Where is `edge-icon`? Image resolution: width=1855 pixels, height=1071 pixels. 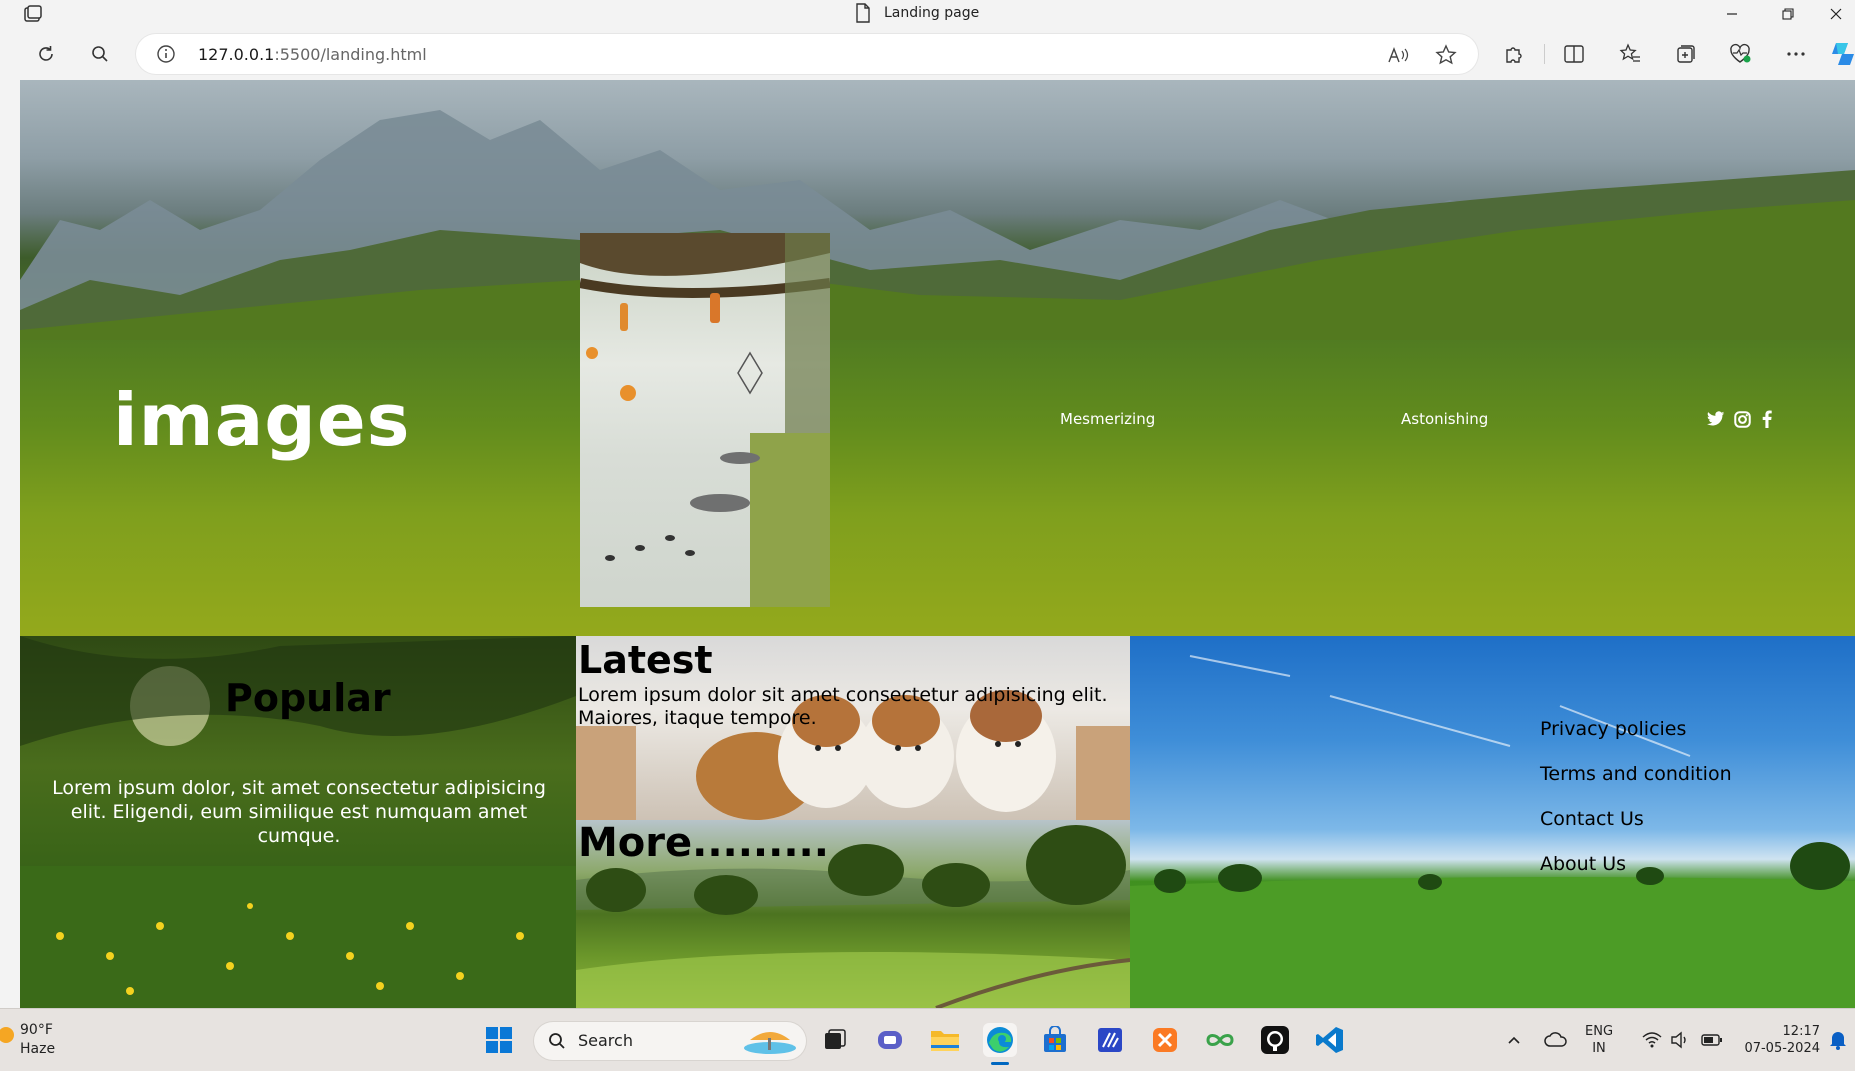
edge-icon is located at coordinates (1000, 1040).